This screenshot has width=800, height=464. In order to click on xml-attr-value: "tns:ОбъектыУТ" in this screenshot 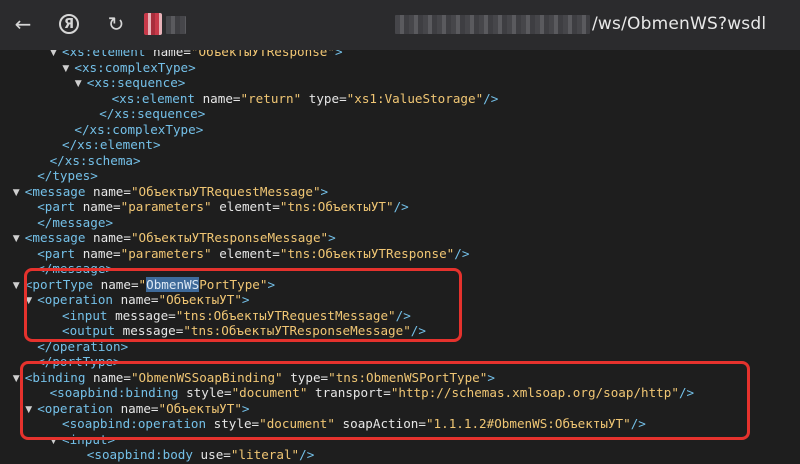, I will do `click(336, 206)`.